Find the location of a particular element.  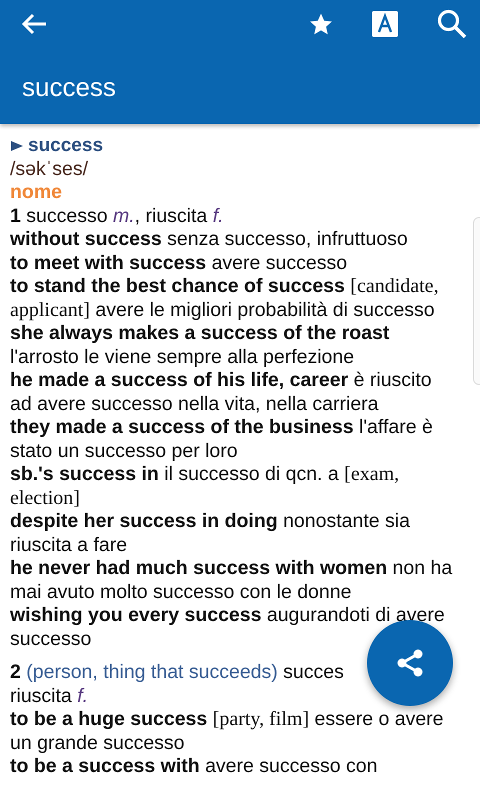

sense-line: 2 (person, thing that succeeds) succes riuscita f. is located at coordinates (177, 684).